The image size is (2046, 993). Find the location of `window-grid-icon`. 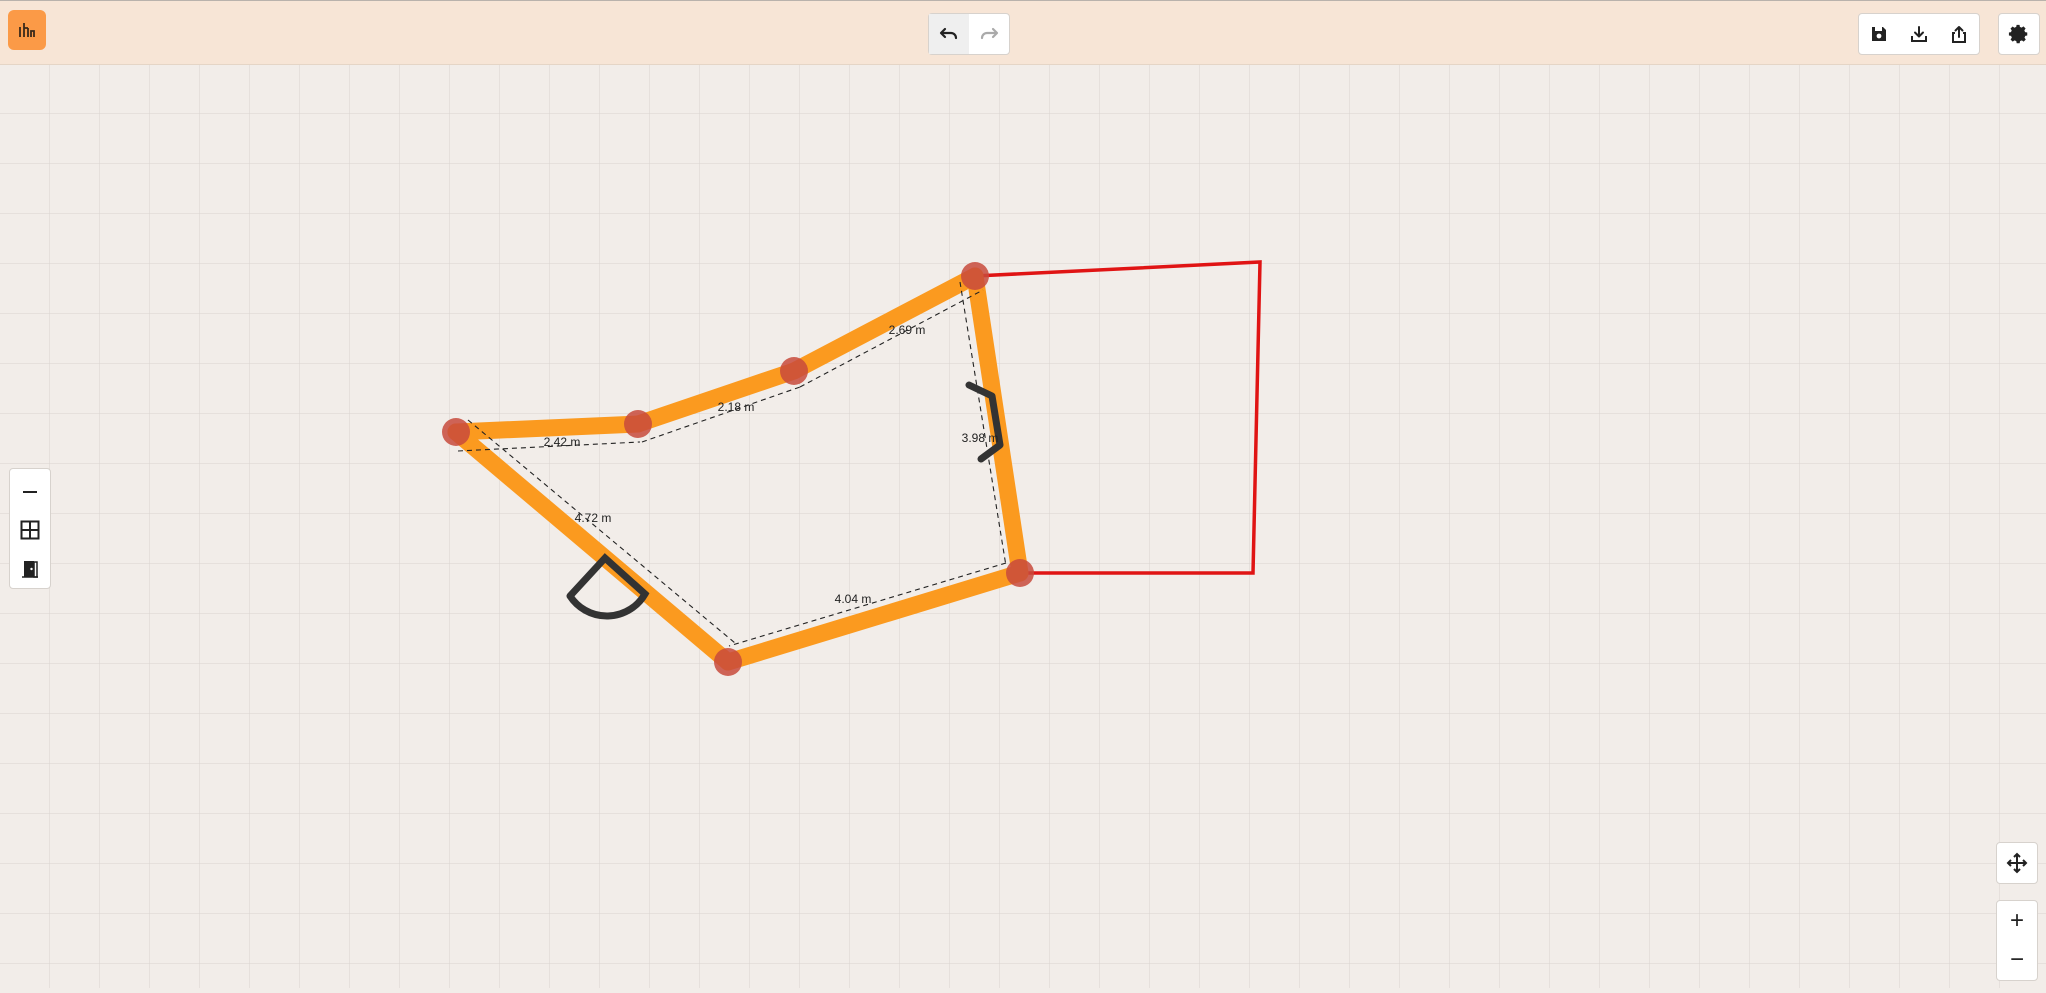

window-grid-icon is located at coordinates (30, 530).